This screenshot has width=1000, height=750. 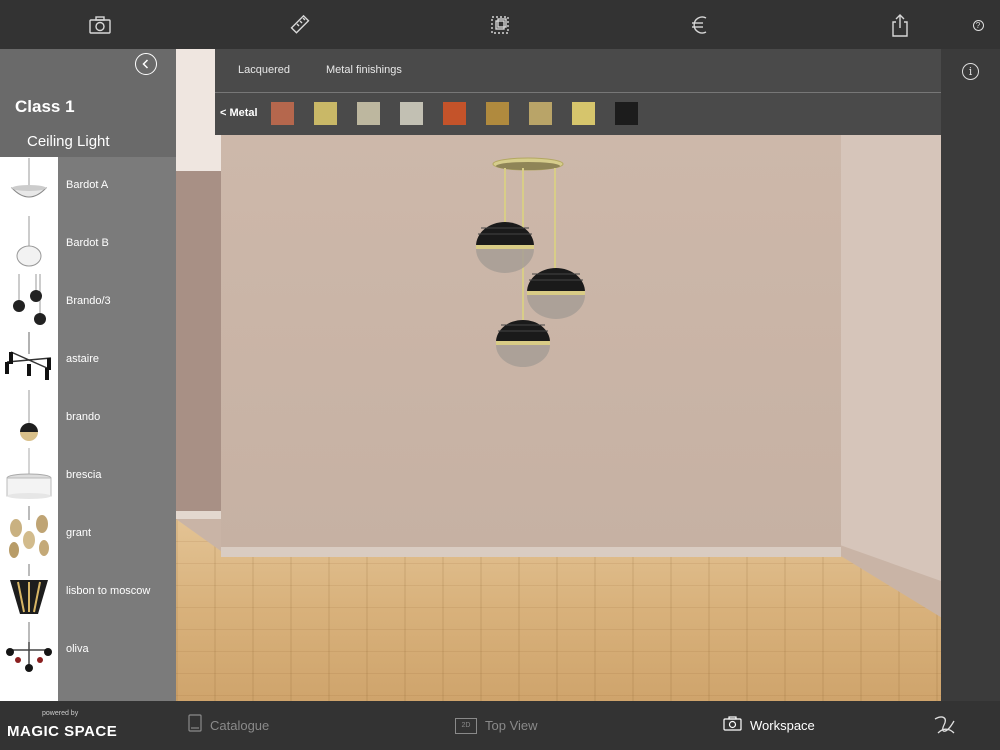 What do you see at coordinates (60, 713) in the screenshot?
I see `powered-by-label: powered by` at bounding box center [60, 713].